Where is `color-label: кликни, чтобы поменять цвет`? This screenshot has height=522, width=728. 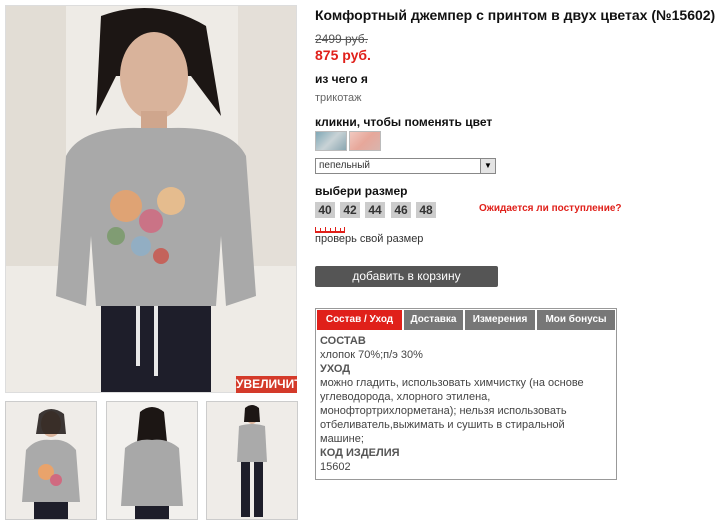 color-label: кликни, чтобы поменять цвет is located at coordinates (404, 122).